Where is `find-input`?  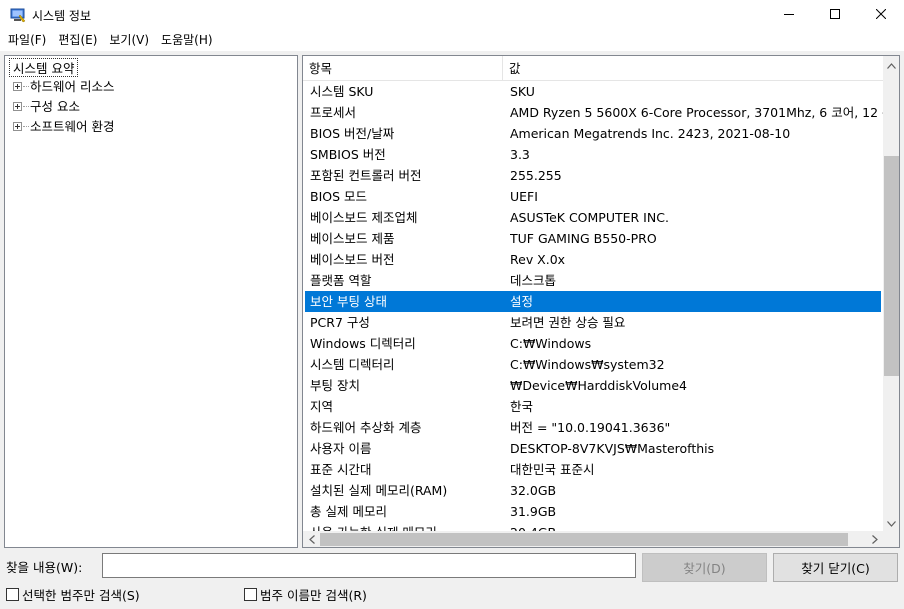 find-input is located at coordinates (369, 565).